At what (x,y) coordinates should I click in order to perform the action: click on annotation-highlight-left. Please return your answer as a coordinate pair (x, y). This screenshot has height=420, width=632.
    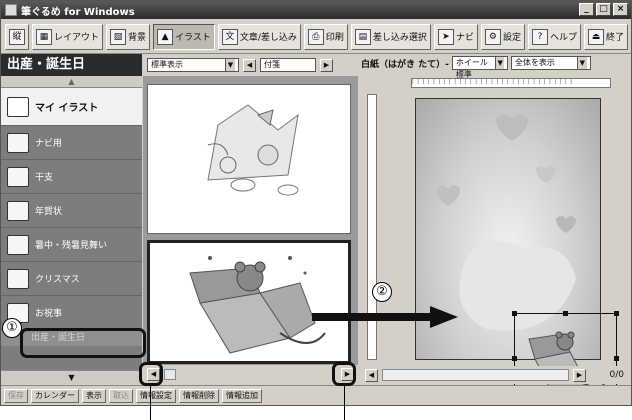
    Looking at the image, I should click on (151, 374).